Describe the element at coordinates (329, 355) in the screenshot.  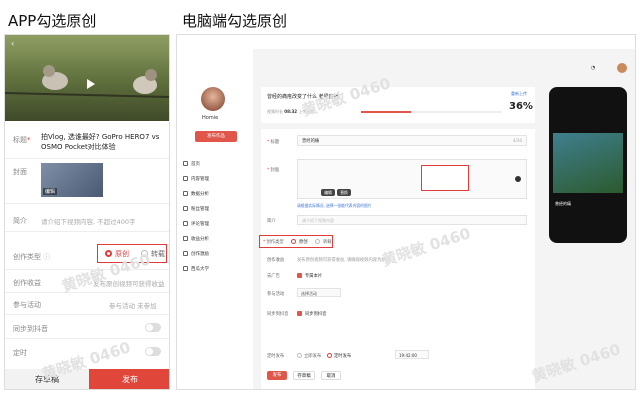
I see `scheduled-radio` at that location.